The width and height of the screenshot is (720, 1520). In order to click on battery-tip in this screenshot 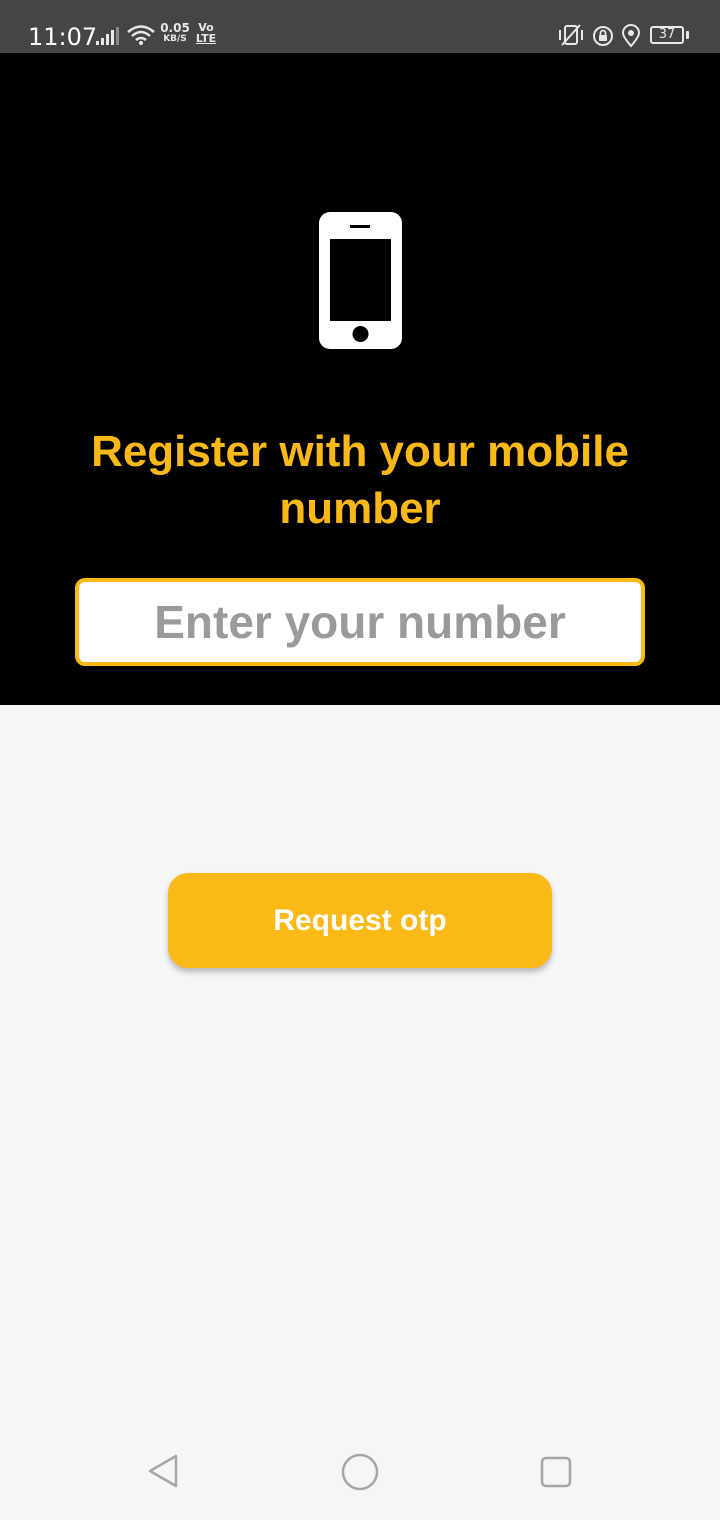, I will do `click(687, 35)`.